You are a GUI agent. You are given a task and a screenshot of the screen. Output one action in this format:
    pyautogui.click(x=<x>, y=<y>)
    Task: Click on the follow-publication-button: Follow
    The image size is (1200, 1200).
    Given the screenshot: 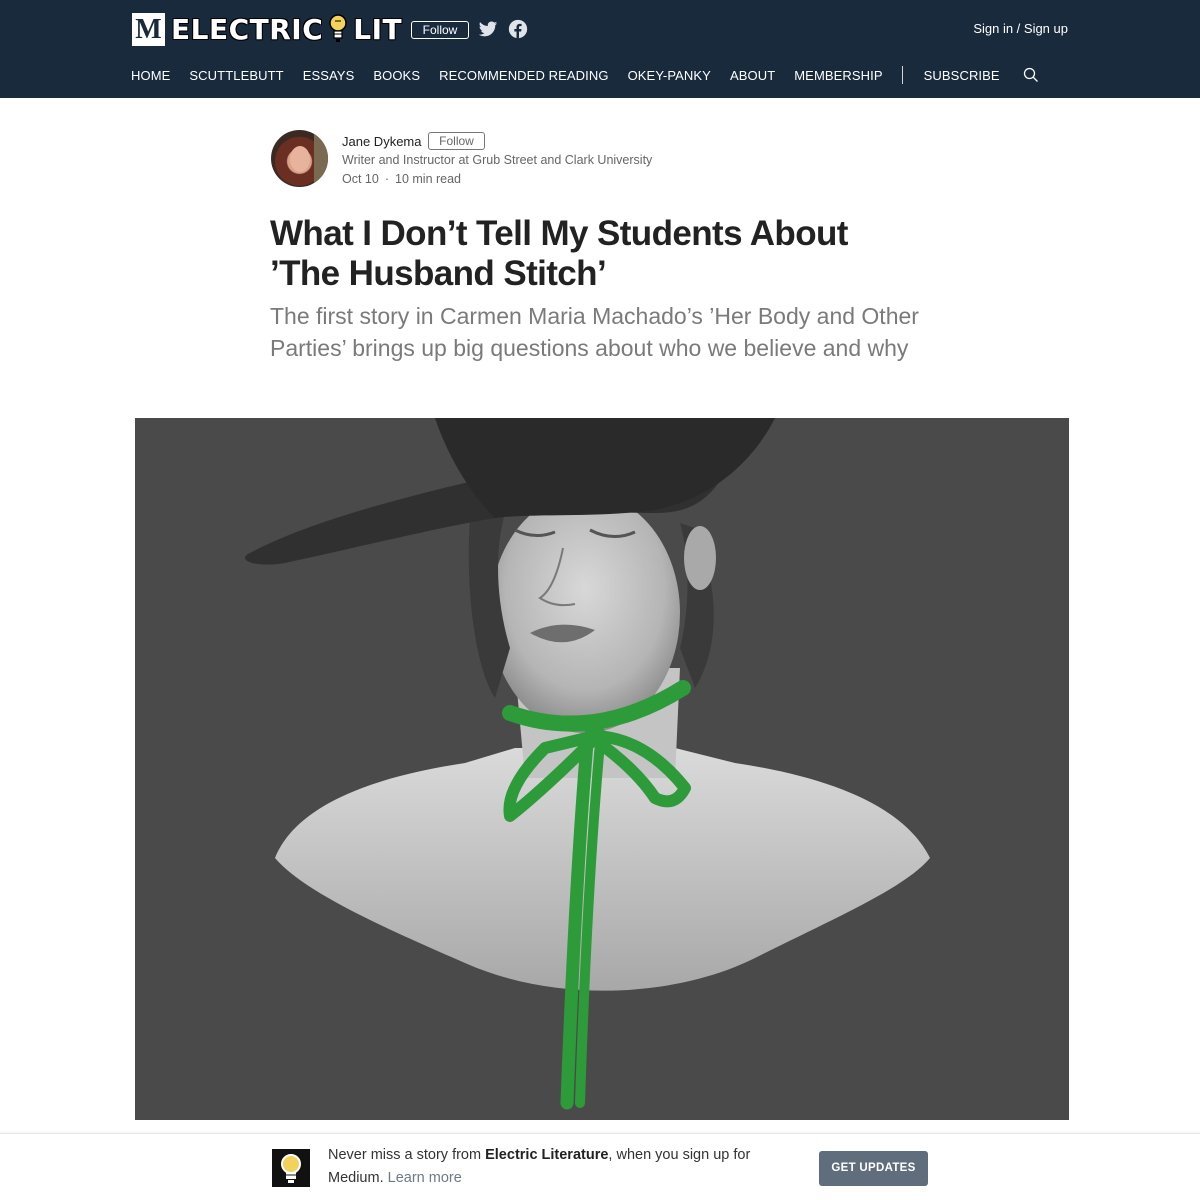 What is the action you would take?
    pyautogui.click(x=440, y=30)
    